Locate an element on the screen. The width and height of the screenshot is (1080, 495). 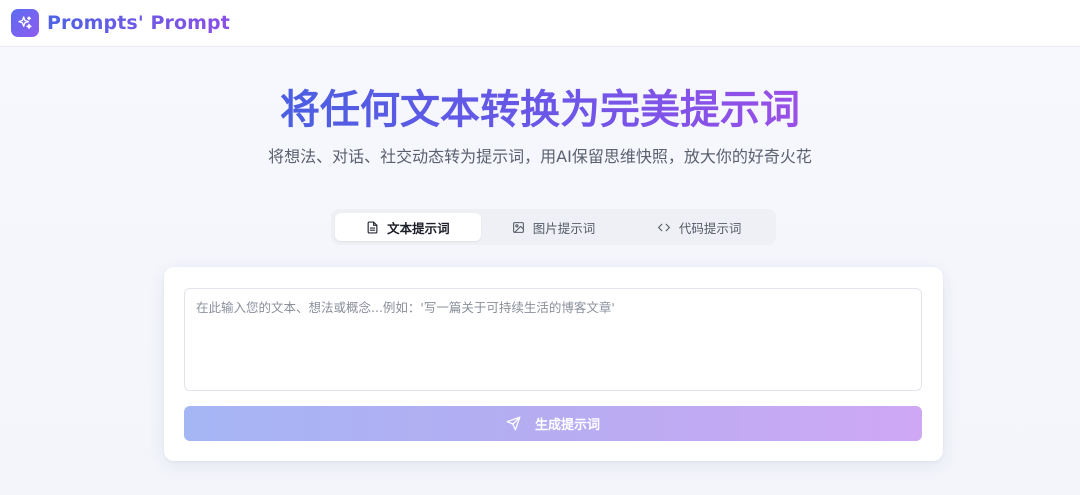
page-title-text: 将任何文本转换为完美提示词 is located at coordinates (540, 110).